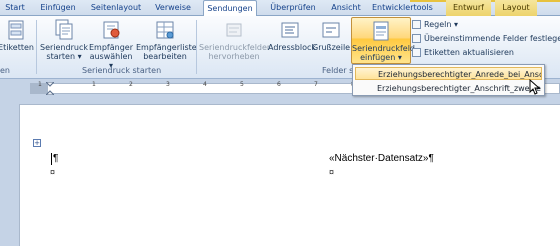 This screenshot has width=560, height=246. Describe the element at coordinates (448, 88) in the screenshot. I see `dropdown-item-anschrift: Erziehungsberechtigter_Anschrift_zweize` at that location.